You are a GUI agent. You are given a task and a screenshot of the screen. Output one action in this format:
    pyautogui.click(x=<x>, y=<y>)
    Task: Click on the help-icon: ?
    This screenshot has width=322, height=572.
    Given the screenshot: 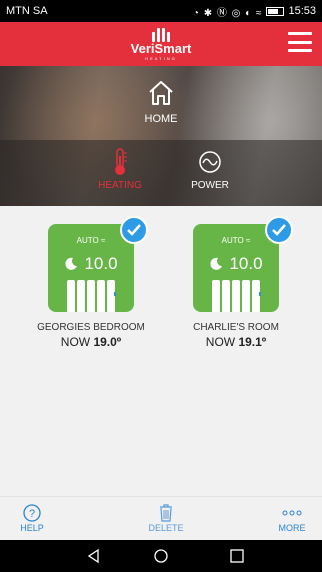 What is the action you would take?
    pyautogui.click(x=32, y=513)
    